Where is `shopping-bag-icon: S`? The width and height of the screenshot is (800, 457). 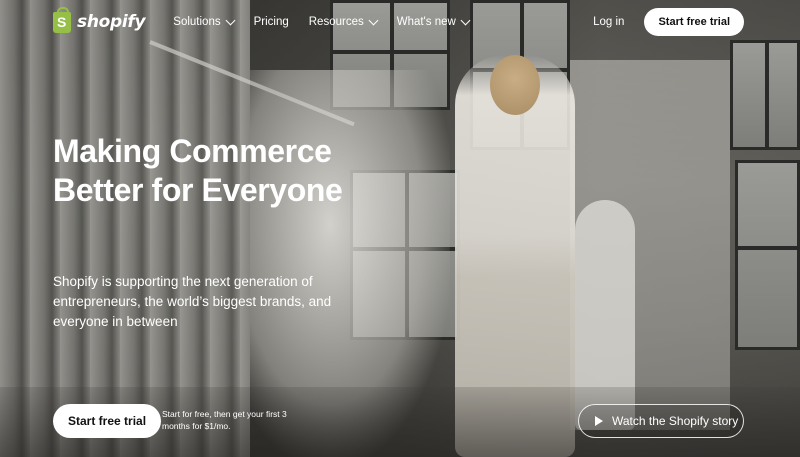
shopping-bag-icon: S is located at coordinates (62, 19).